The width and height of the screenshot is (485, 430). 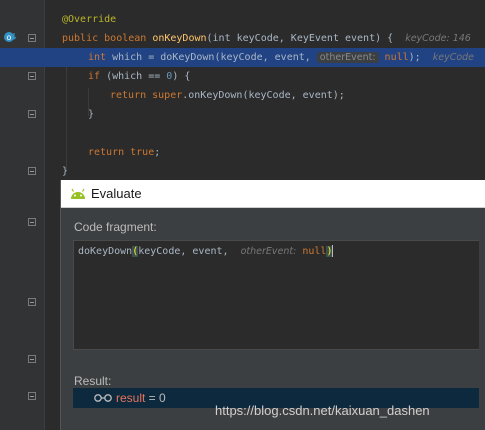 I want to click on result-variable-name: result, so click(x=131, y=398).